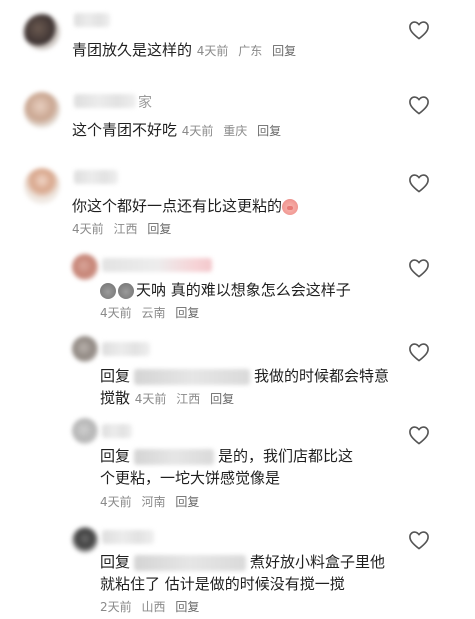 This screenshot has height=619, width=475. I want to click on pig-face-emoji, so click(290, 206).